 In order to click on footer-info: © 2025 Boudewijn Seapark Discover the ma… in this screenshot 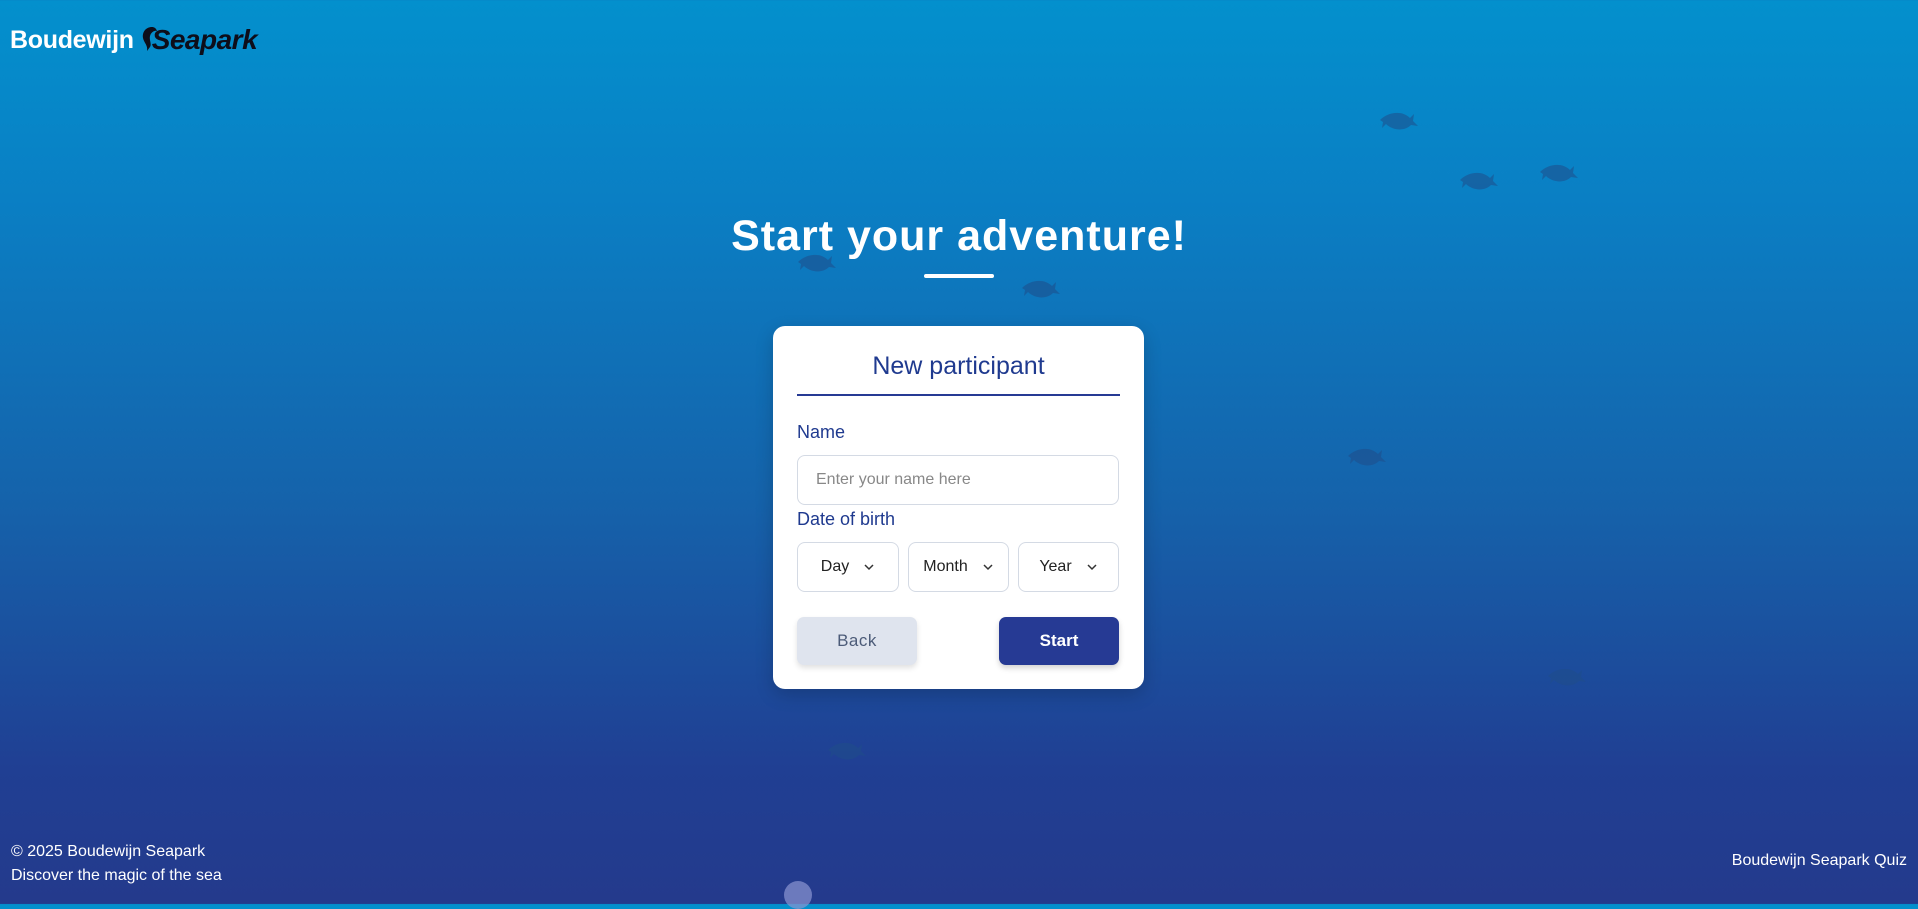, I will do `click(116, 864)`.